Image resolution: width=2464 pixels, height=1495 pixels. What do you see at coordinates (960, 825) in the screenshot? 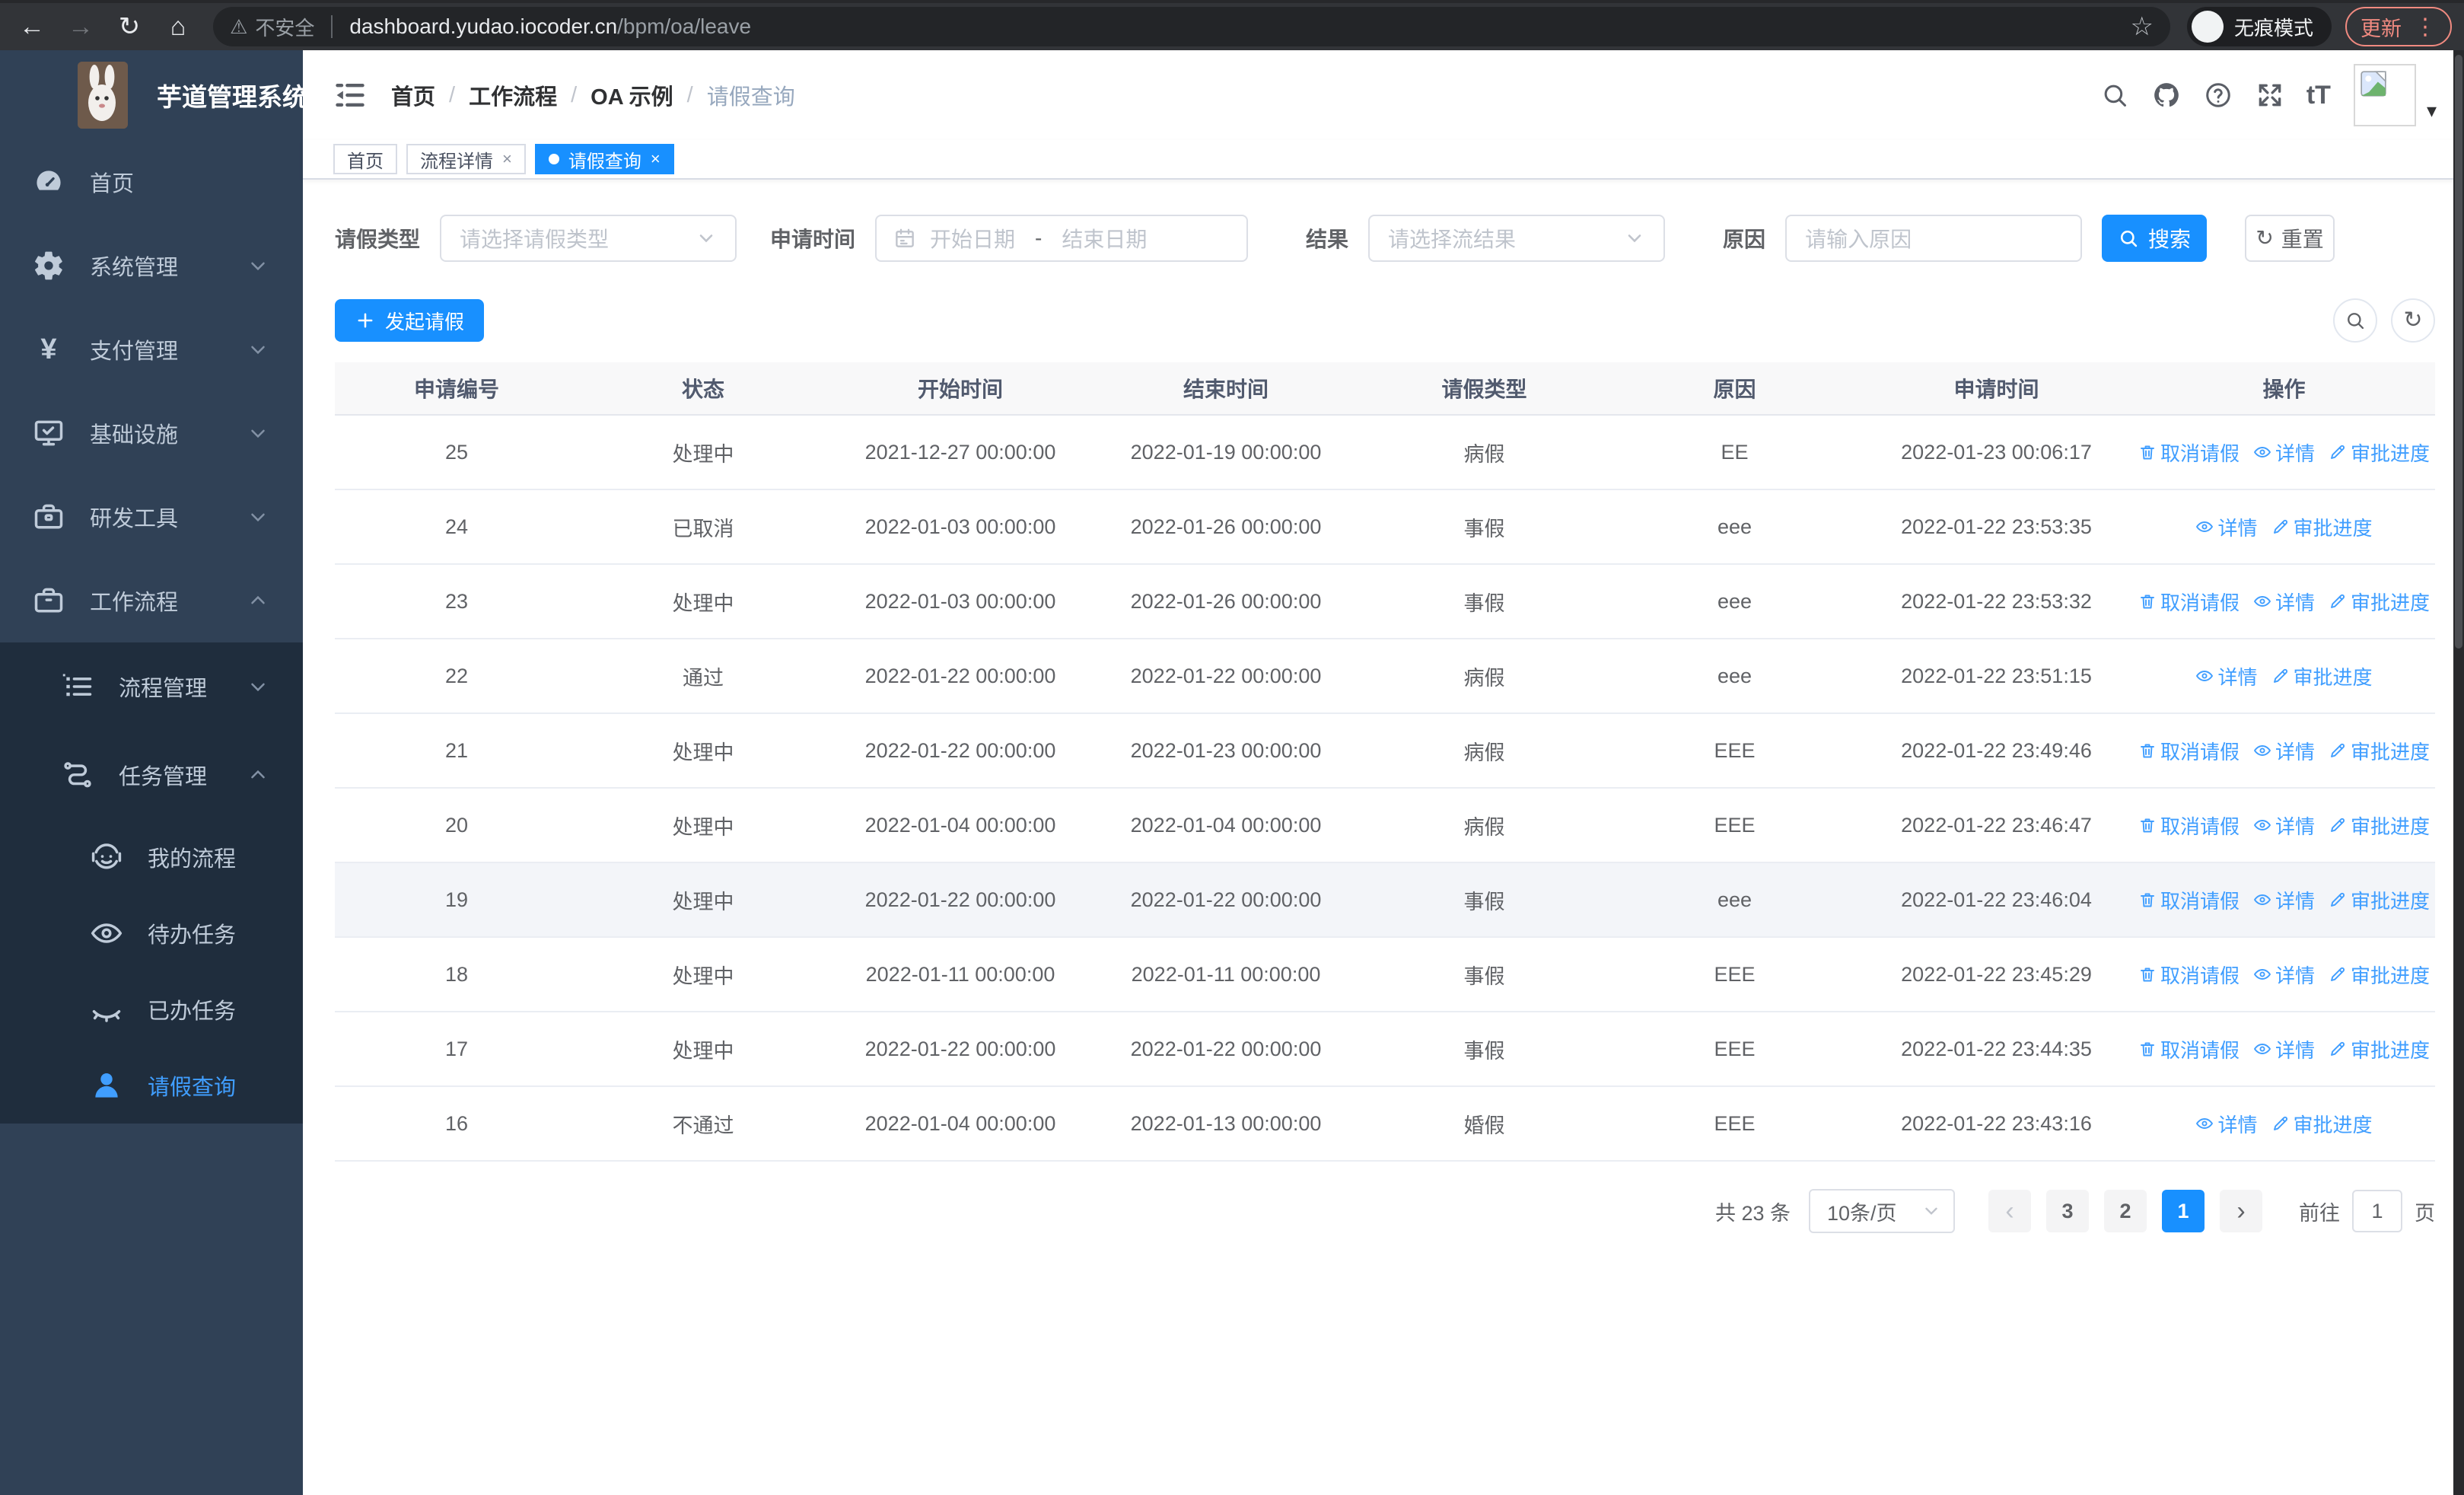
I see `cell-start: 2022-01-04 00:00:00` at bounding box center [960, 825].